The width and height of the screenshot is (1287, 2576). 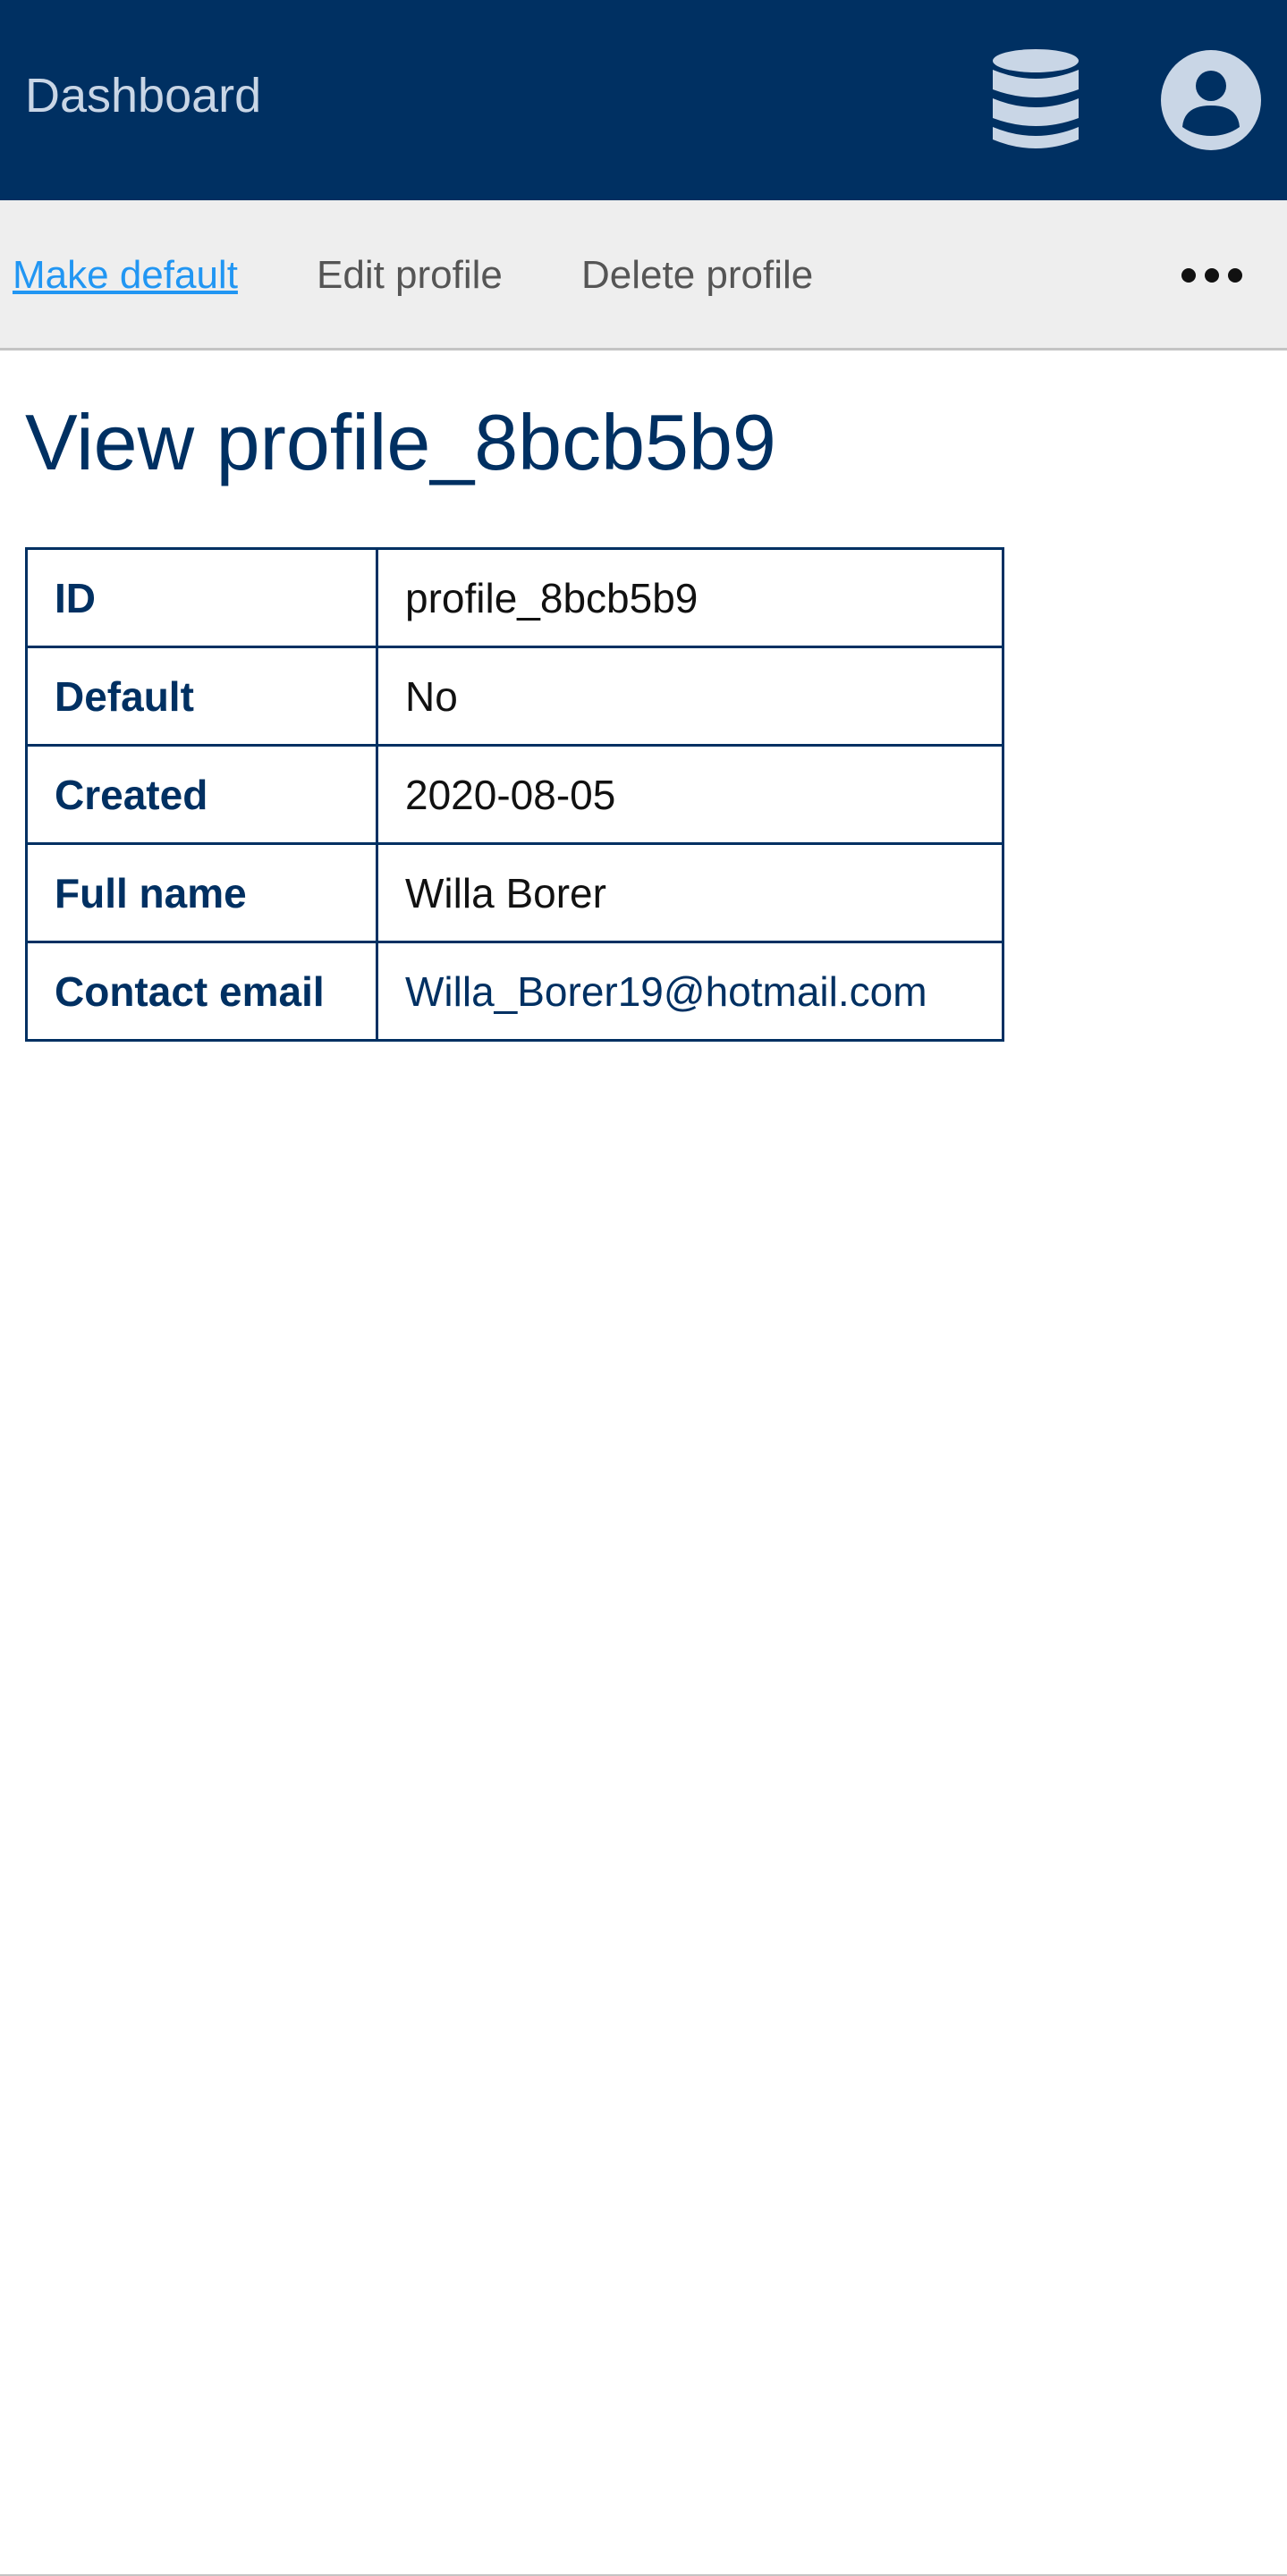 What do you see at coordinates (201, 892) in the screenshot?
I see `detail-label-full-name: Full name` at bounding box center [201, 892].